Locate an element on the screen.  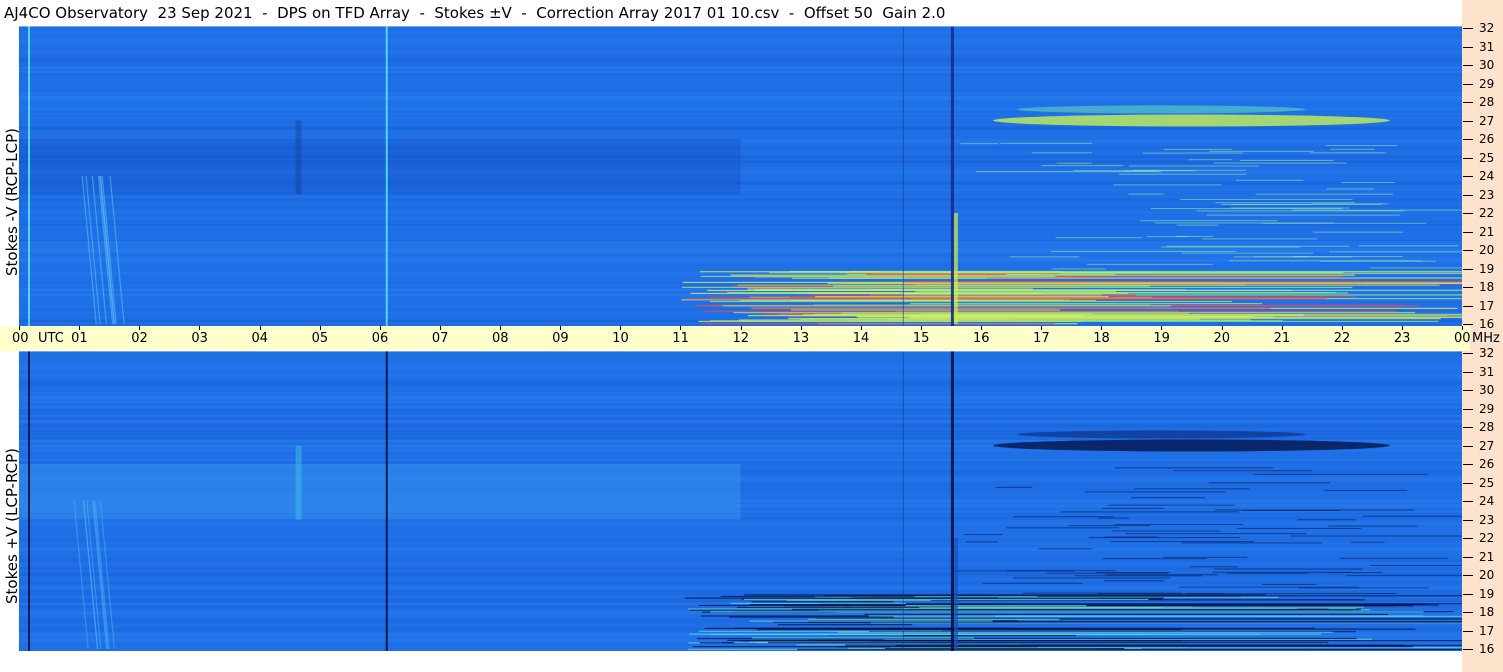
frequency-tick-label: 31 is located at coordinates (1487, 371).